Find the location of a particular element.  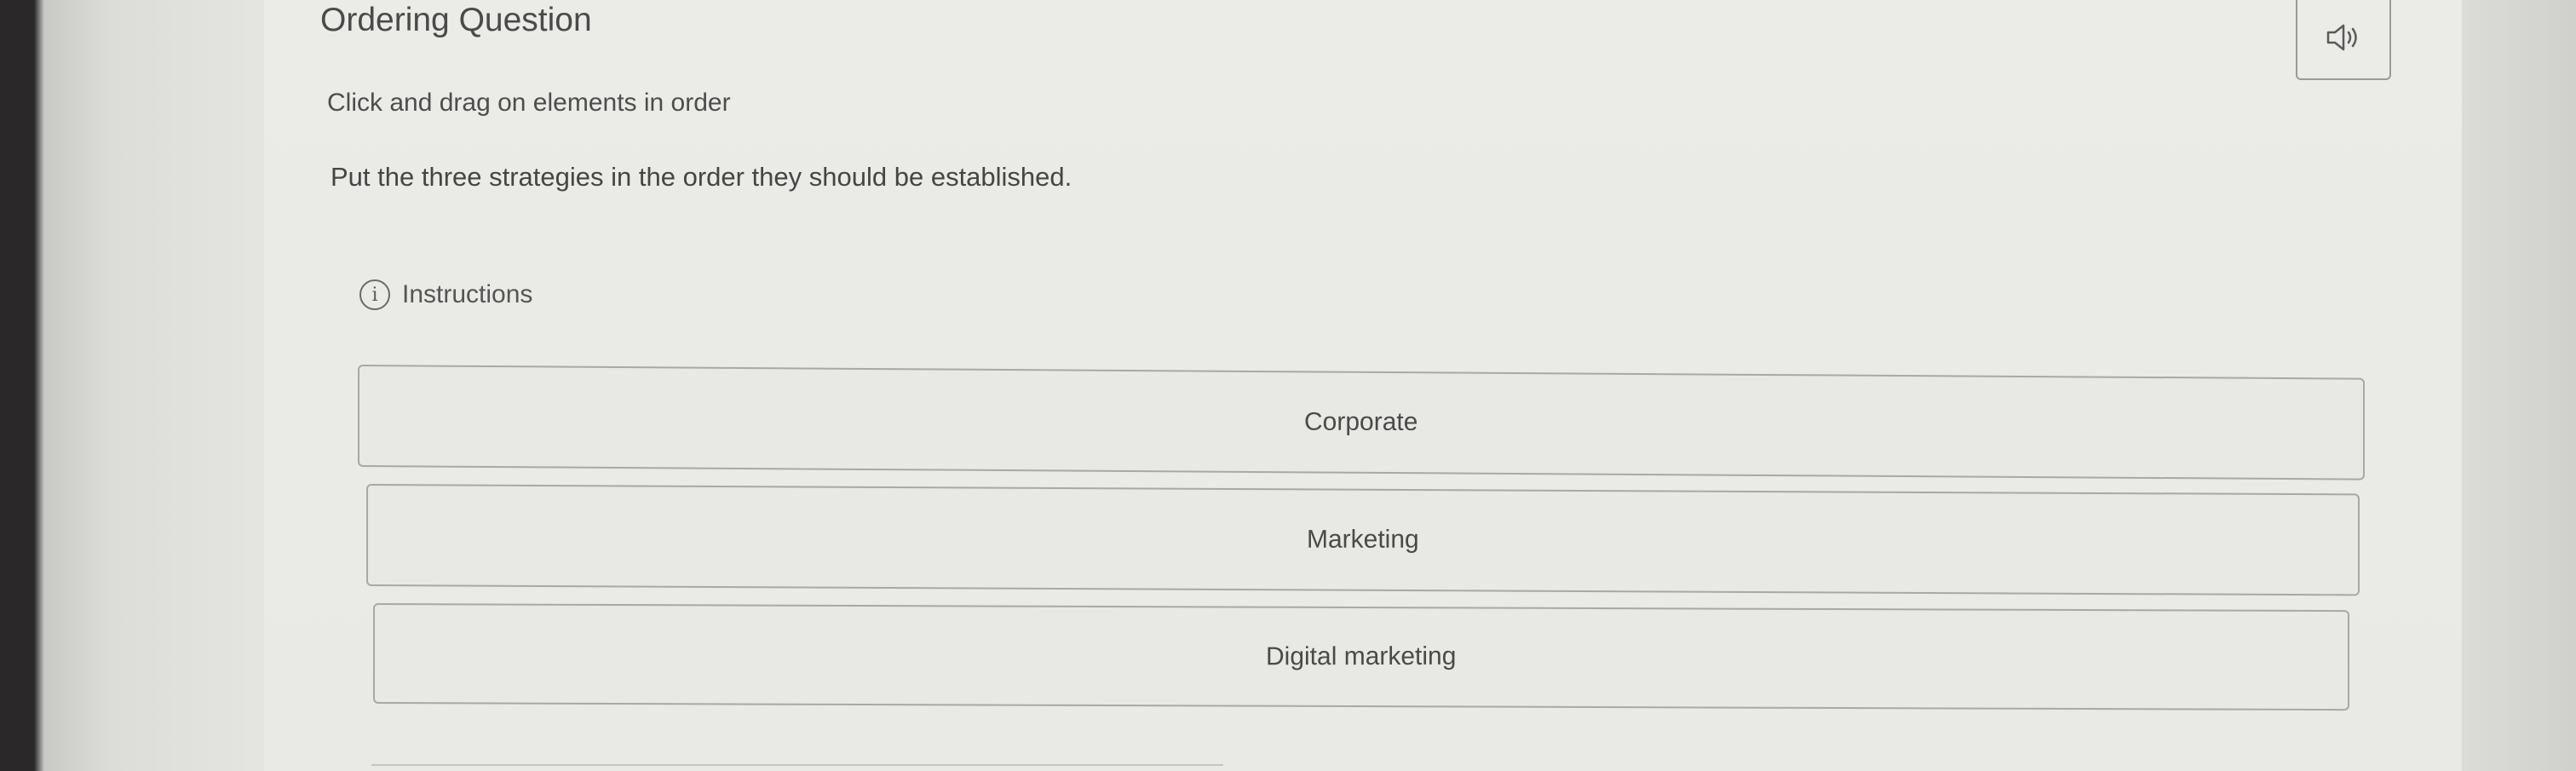

ordering-item-label: Corporate is located at coordinates (1361, 421).